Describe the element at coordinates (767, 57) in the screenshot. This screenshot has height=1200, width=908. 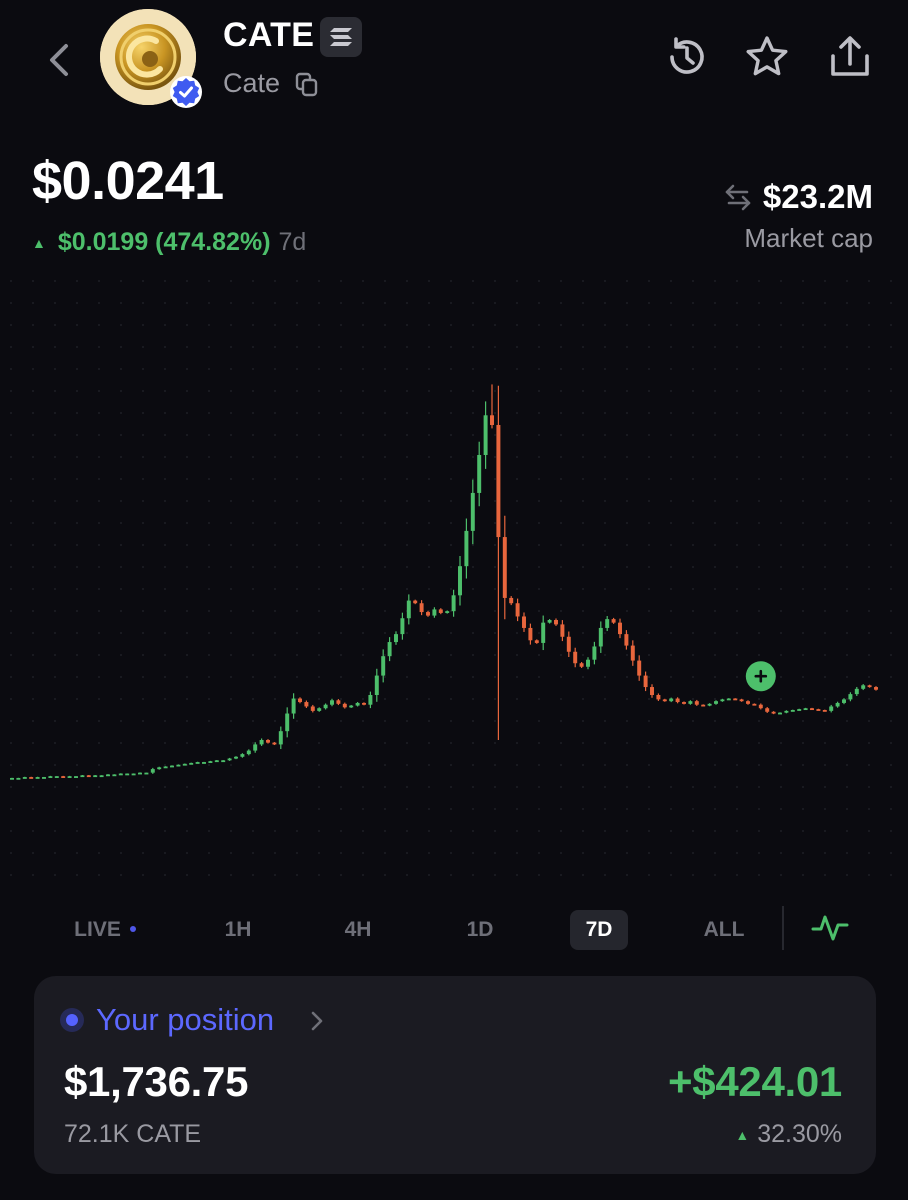
I see `star-icon` at that location.